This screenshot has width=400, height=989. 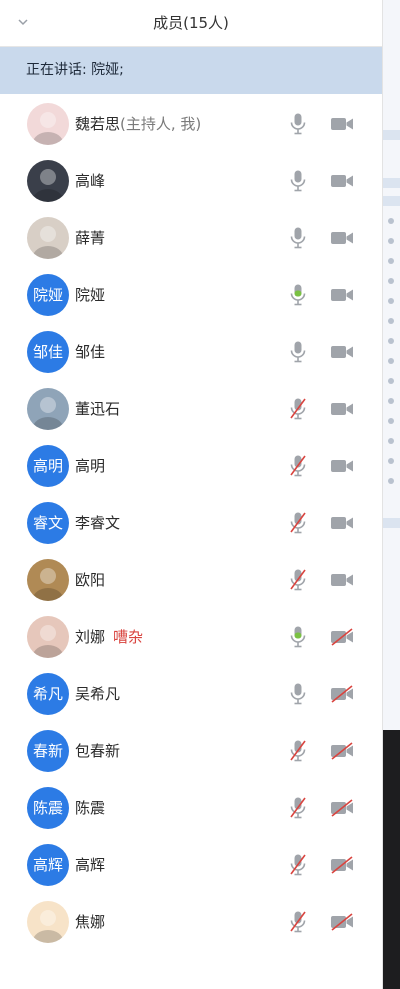 I want to click on member-row: 春新 包春新, so click(x=191, y=751).